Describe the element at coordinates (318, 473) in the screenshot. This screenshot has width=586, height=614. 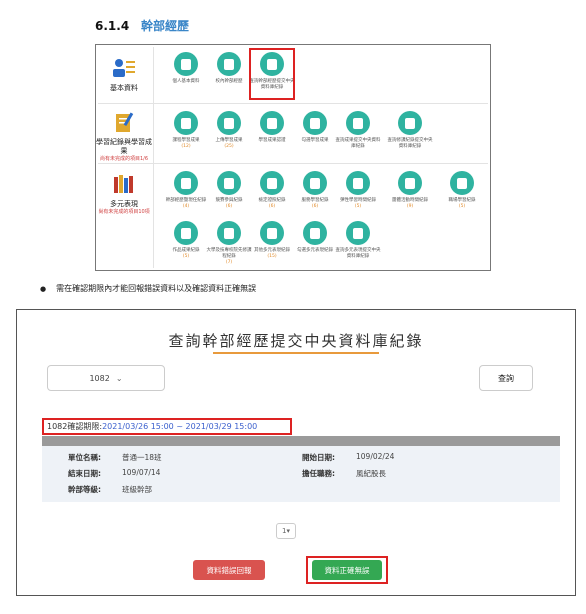
I see `field-label: 擔任職務:` at that location.